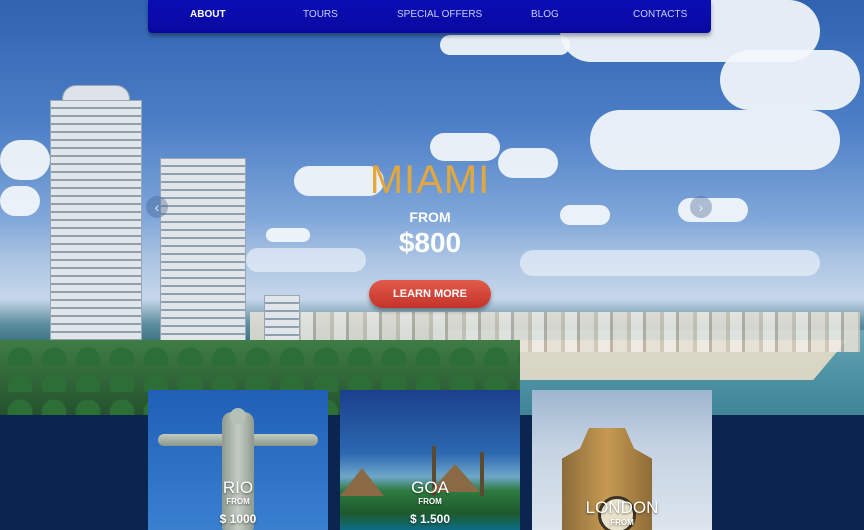  Describe the element at coordinates (430, 487) in the screenshot. I see `card-city: GOA` at that location.